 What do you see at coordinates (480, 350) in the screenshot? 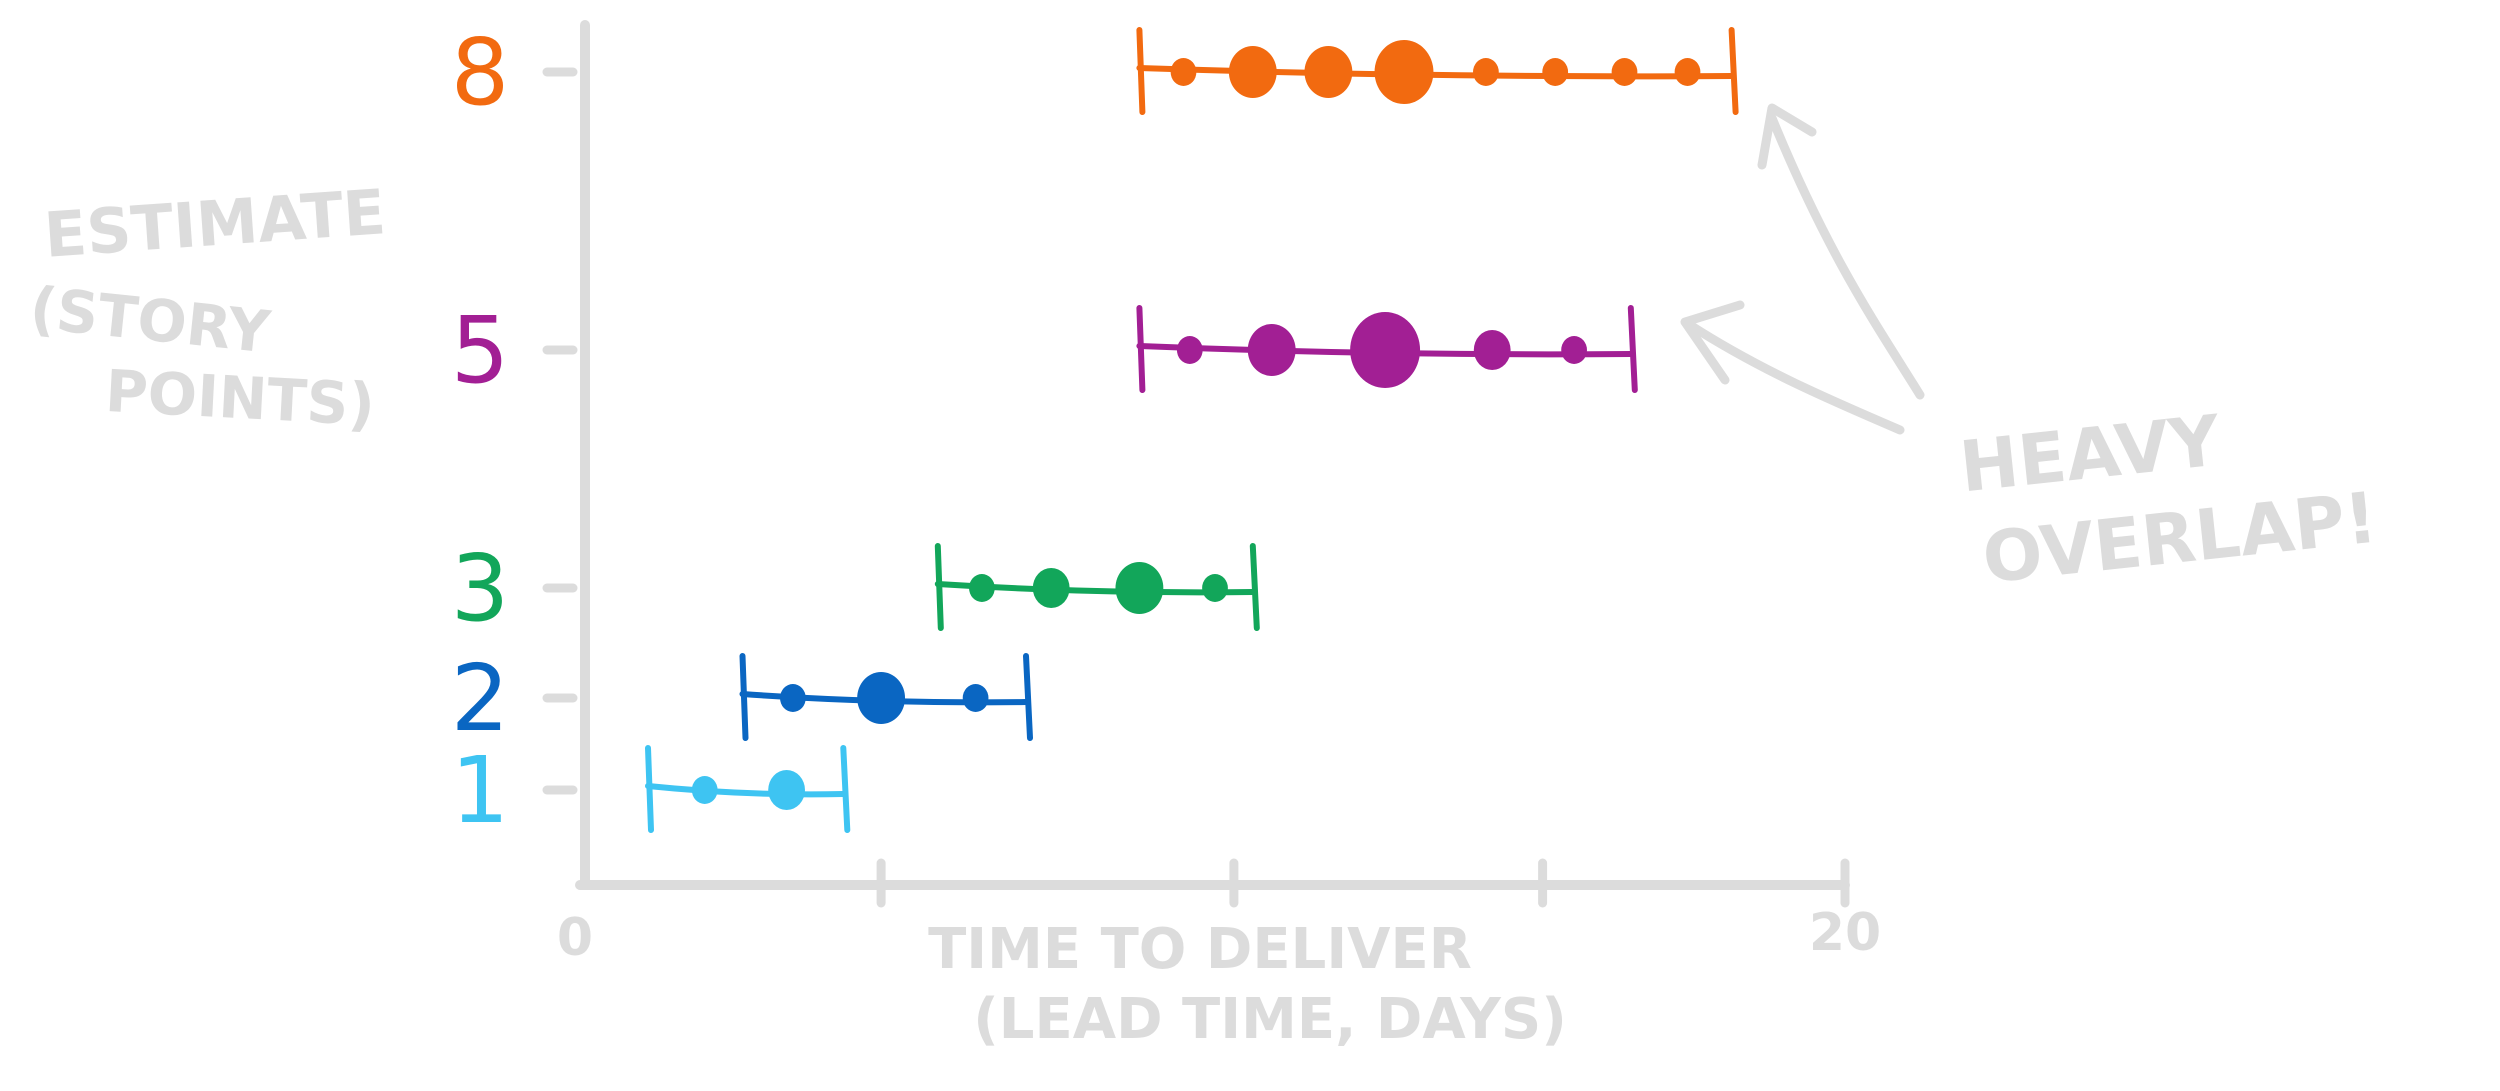
I see `y-tick-label-5: 5` at bounding box center [480, 350].